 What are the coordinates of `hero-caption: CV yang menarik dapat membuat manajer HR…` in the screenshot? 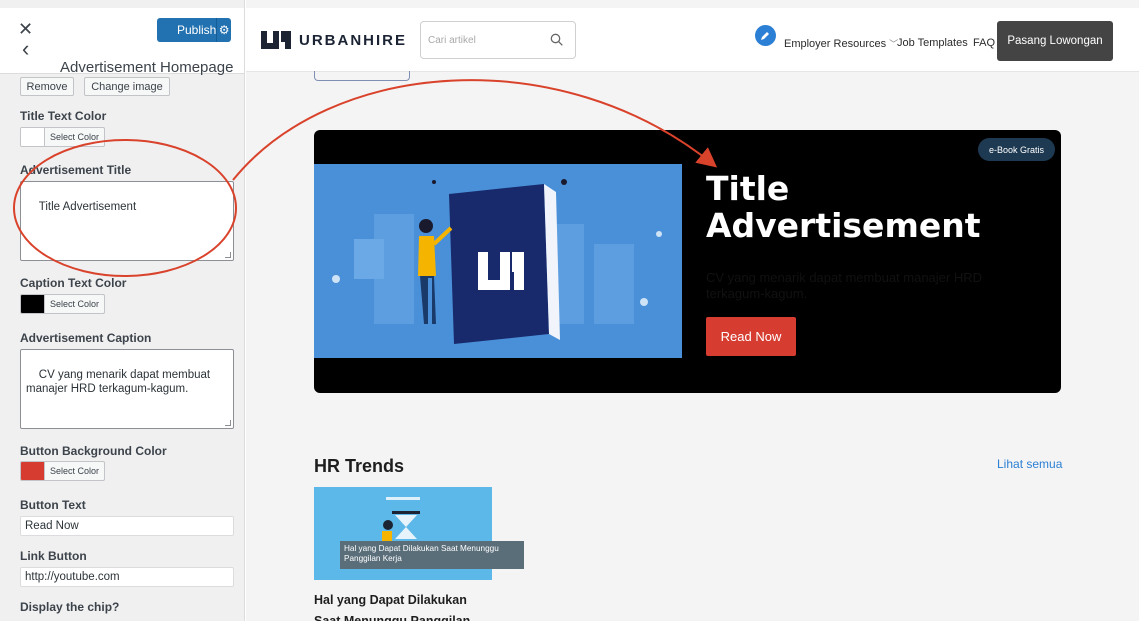 It's located at (844, 285).